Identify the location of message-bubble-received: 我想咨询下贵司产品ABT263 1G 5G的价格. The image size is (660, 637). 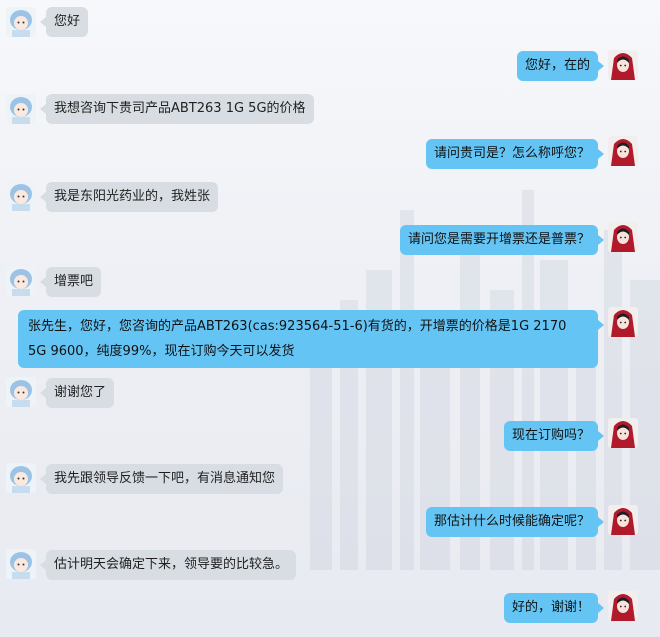
(177, 109).